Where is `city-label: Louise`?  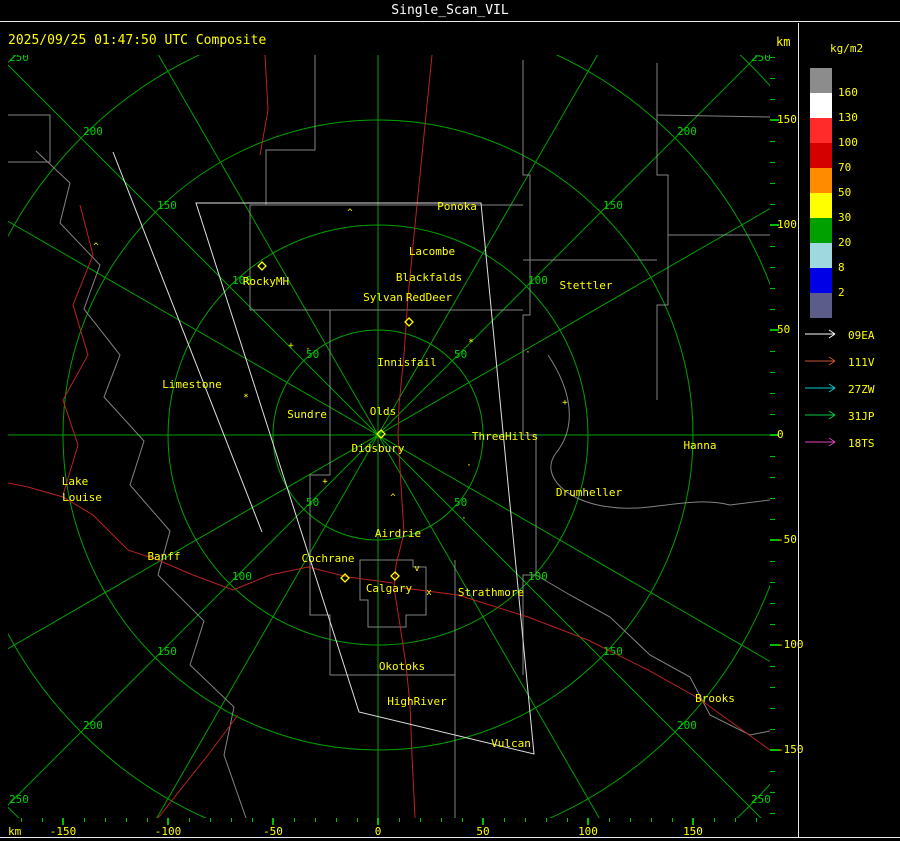
city-label: Louise is located at coordinates (82, 497).